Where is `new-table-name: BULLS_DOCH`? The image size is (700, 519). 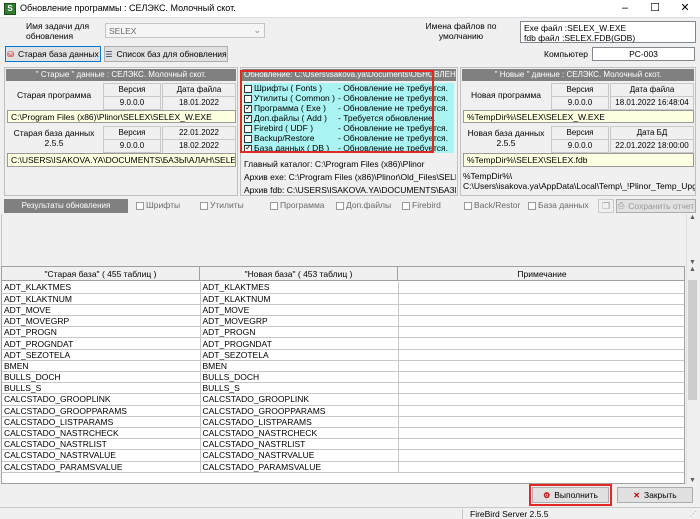 new-table-name: BULLS_DOCH is located at coordinates (299, 377).